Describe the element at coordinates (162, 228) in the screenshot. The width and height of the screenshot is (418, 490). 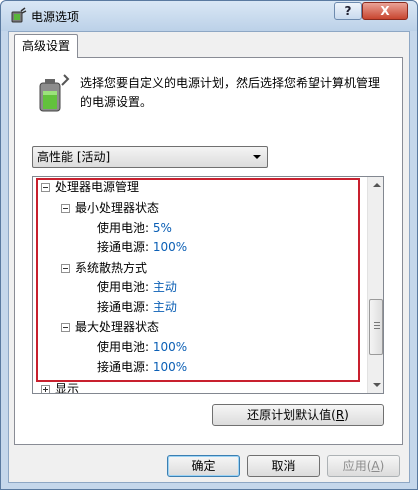
I see `setting-value: 5%` at that location.